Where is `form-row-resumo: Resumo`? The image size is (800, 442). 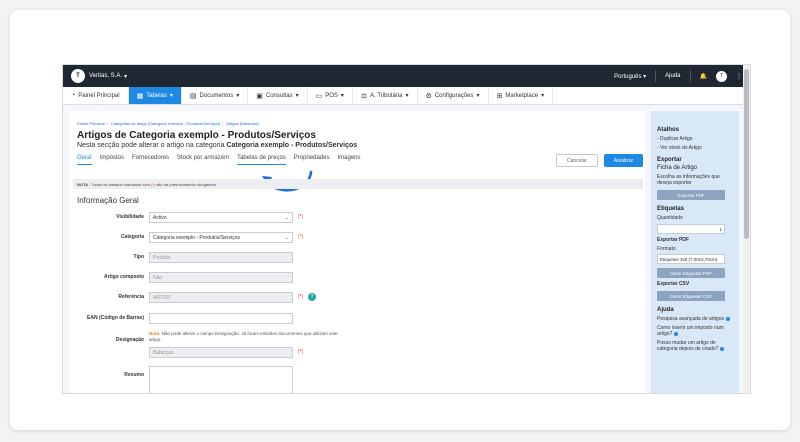
form-row-resumo: Resumo is located at coordinates (219, 379).